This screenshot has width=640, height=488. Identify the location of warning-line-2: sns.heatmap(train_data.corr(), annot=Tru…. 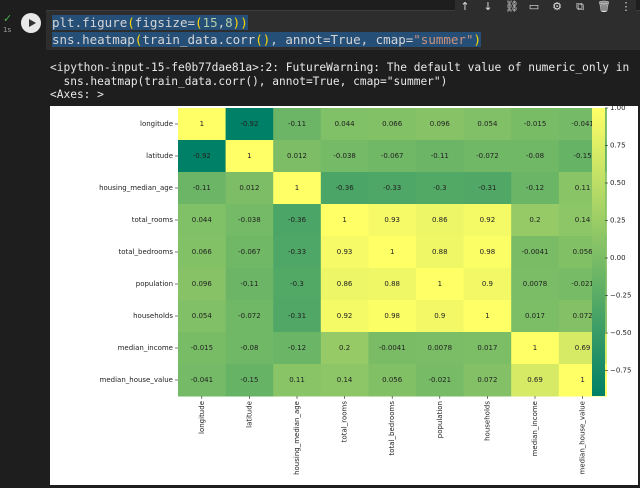
(249, 81).